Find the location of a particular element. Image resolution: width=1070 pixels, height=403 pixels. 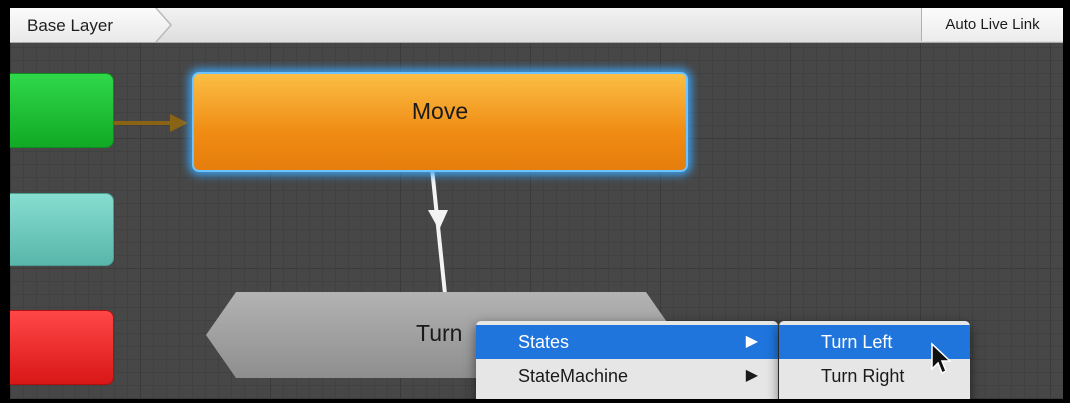

state-node-green is located at coordinates (62, 110).